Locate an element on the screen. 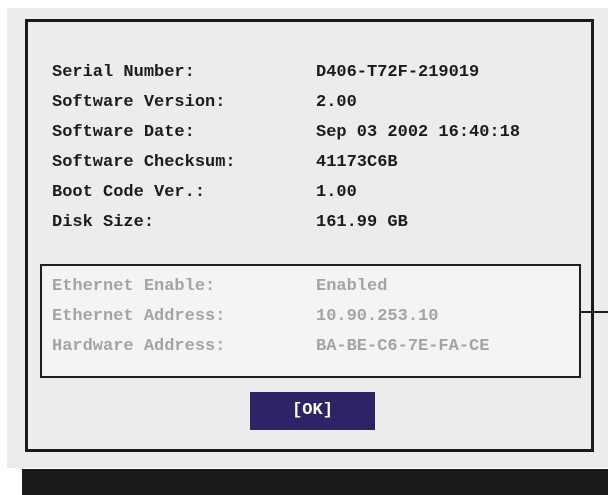 The image size is (608, 495). ethernet-address-label: Ethernet Address: is located at coordinates (139, 316).